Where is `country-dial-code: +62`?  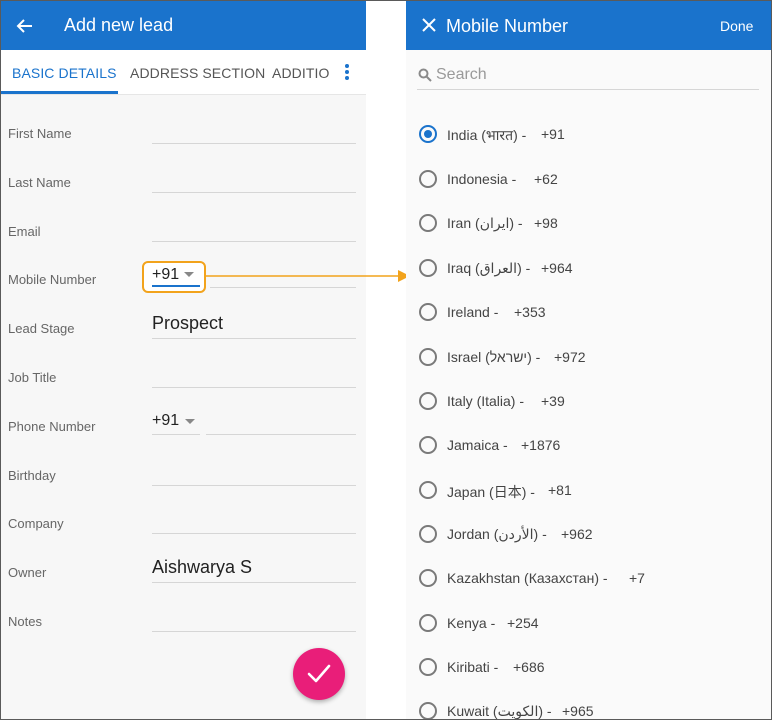
country-dial-code: +62 is located at coordinates (546, 179).